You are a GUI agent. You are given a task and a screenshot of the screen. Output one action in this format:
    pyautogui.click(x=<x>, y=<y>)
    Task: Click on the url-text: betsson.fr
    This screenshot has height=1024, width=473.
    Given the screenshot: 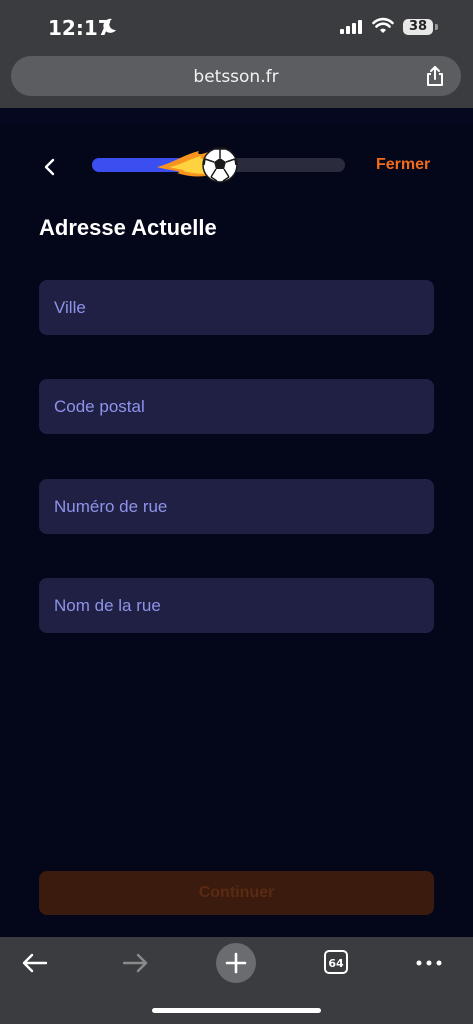 What is the action you would take?
    pyautogui.click(x=236, y=77)
    